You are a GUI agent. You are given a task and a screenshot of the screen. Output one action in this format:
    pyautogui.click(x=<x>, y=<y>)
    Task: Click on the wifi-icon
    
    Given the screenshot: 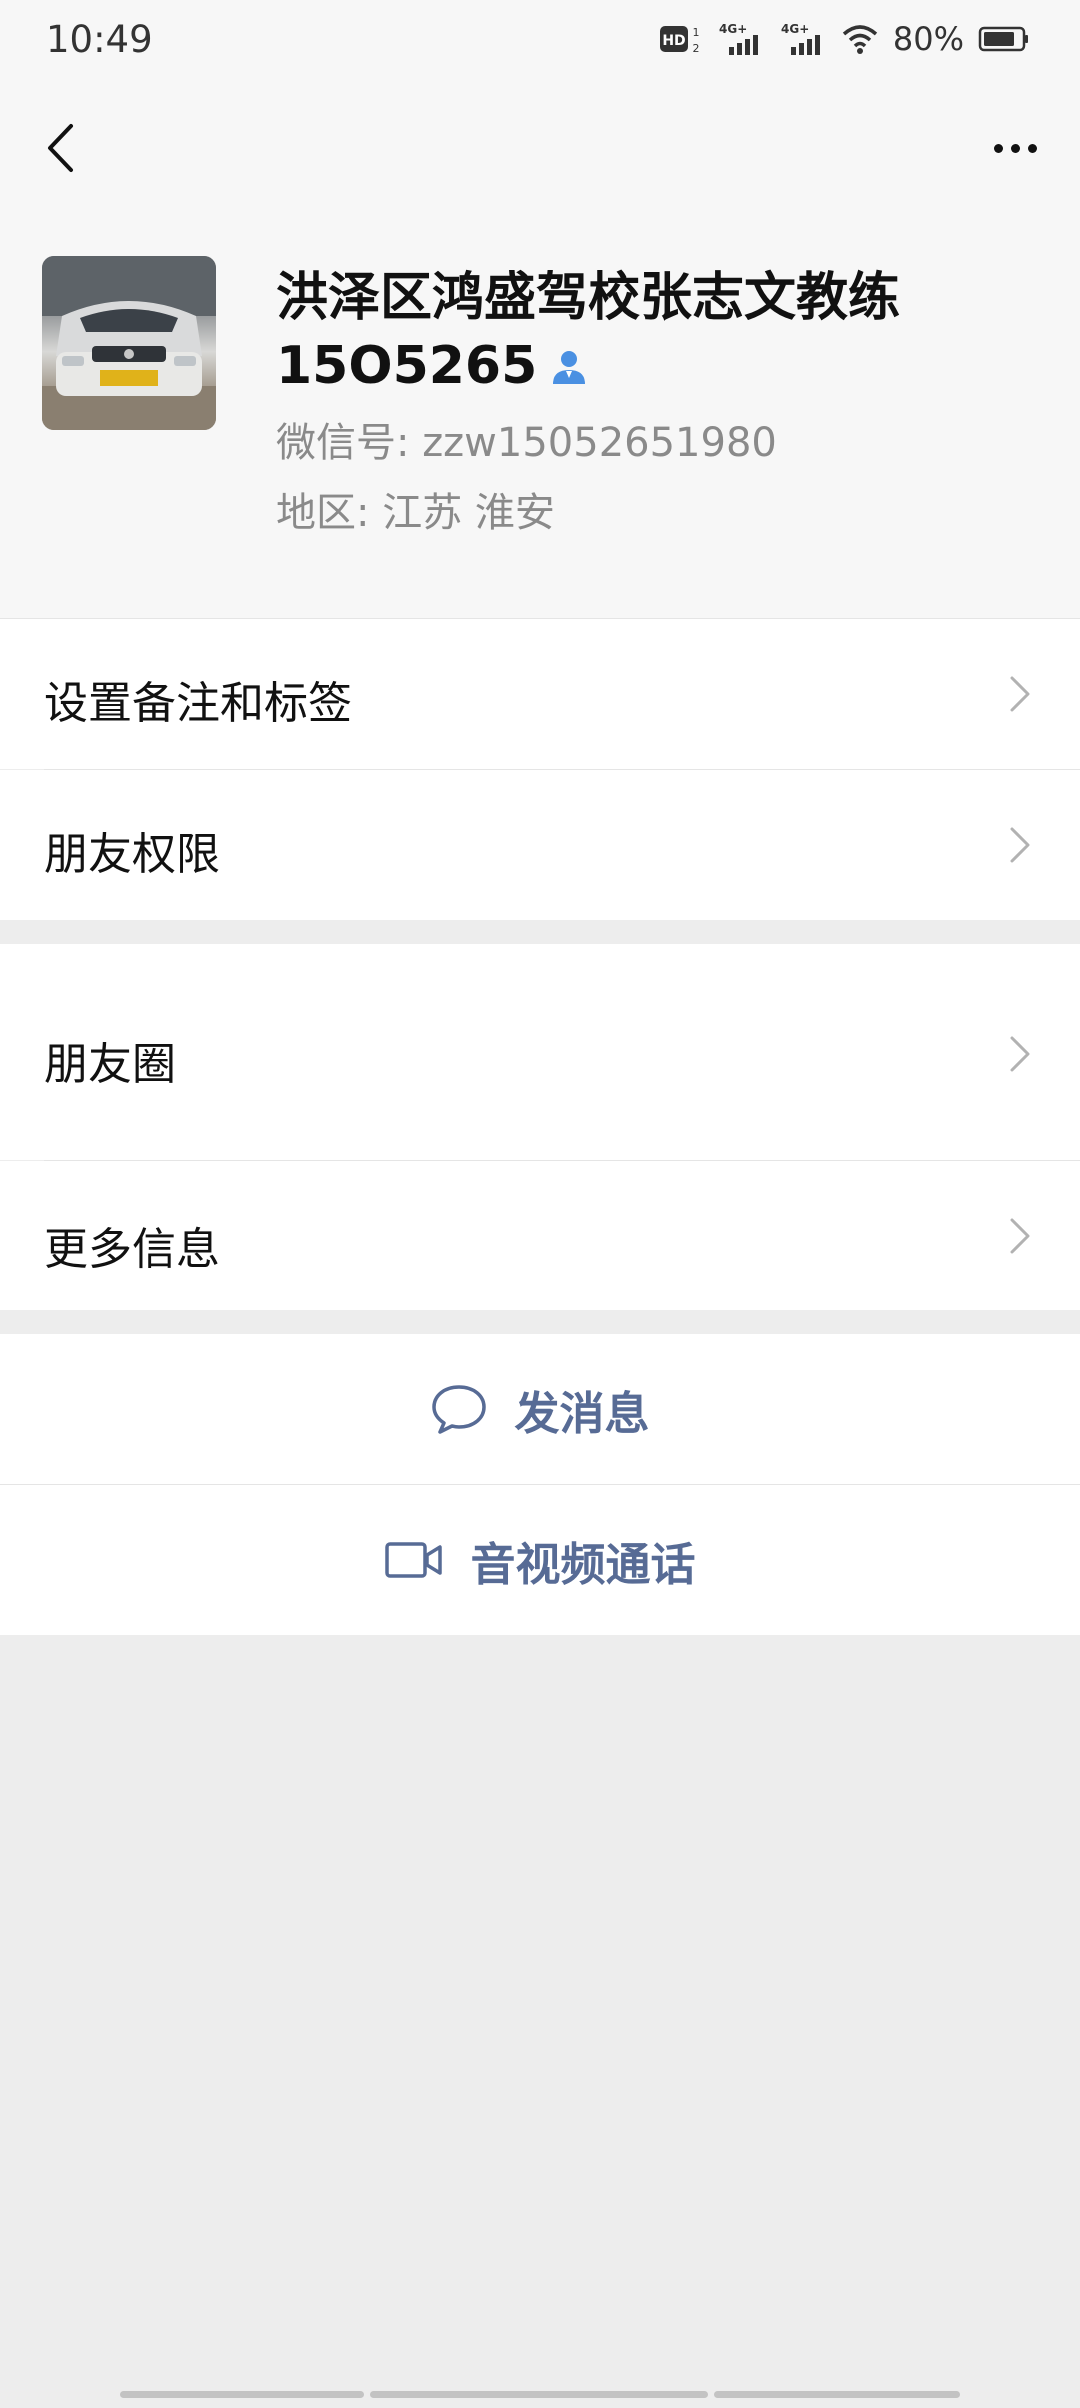 What is the action you would take?
    pyautogui.click(x=860, y=39)
    